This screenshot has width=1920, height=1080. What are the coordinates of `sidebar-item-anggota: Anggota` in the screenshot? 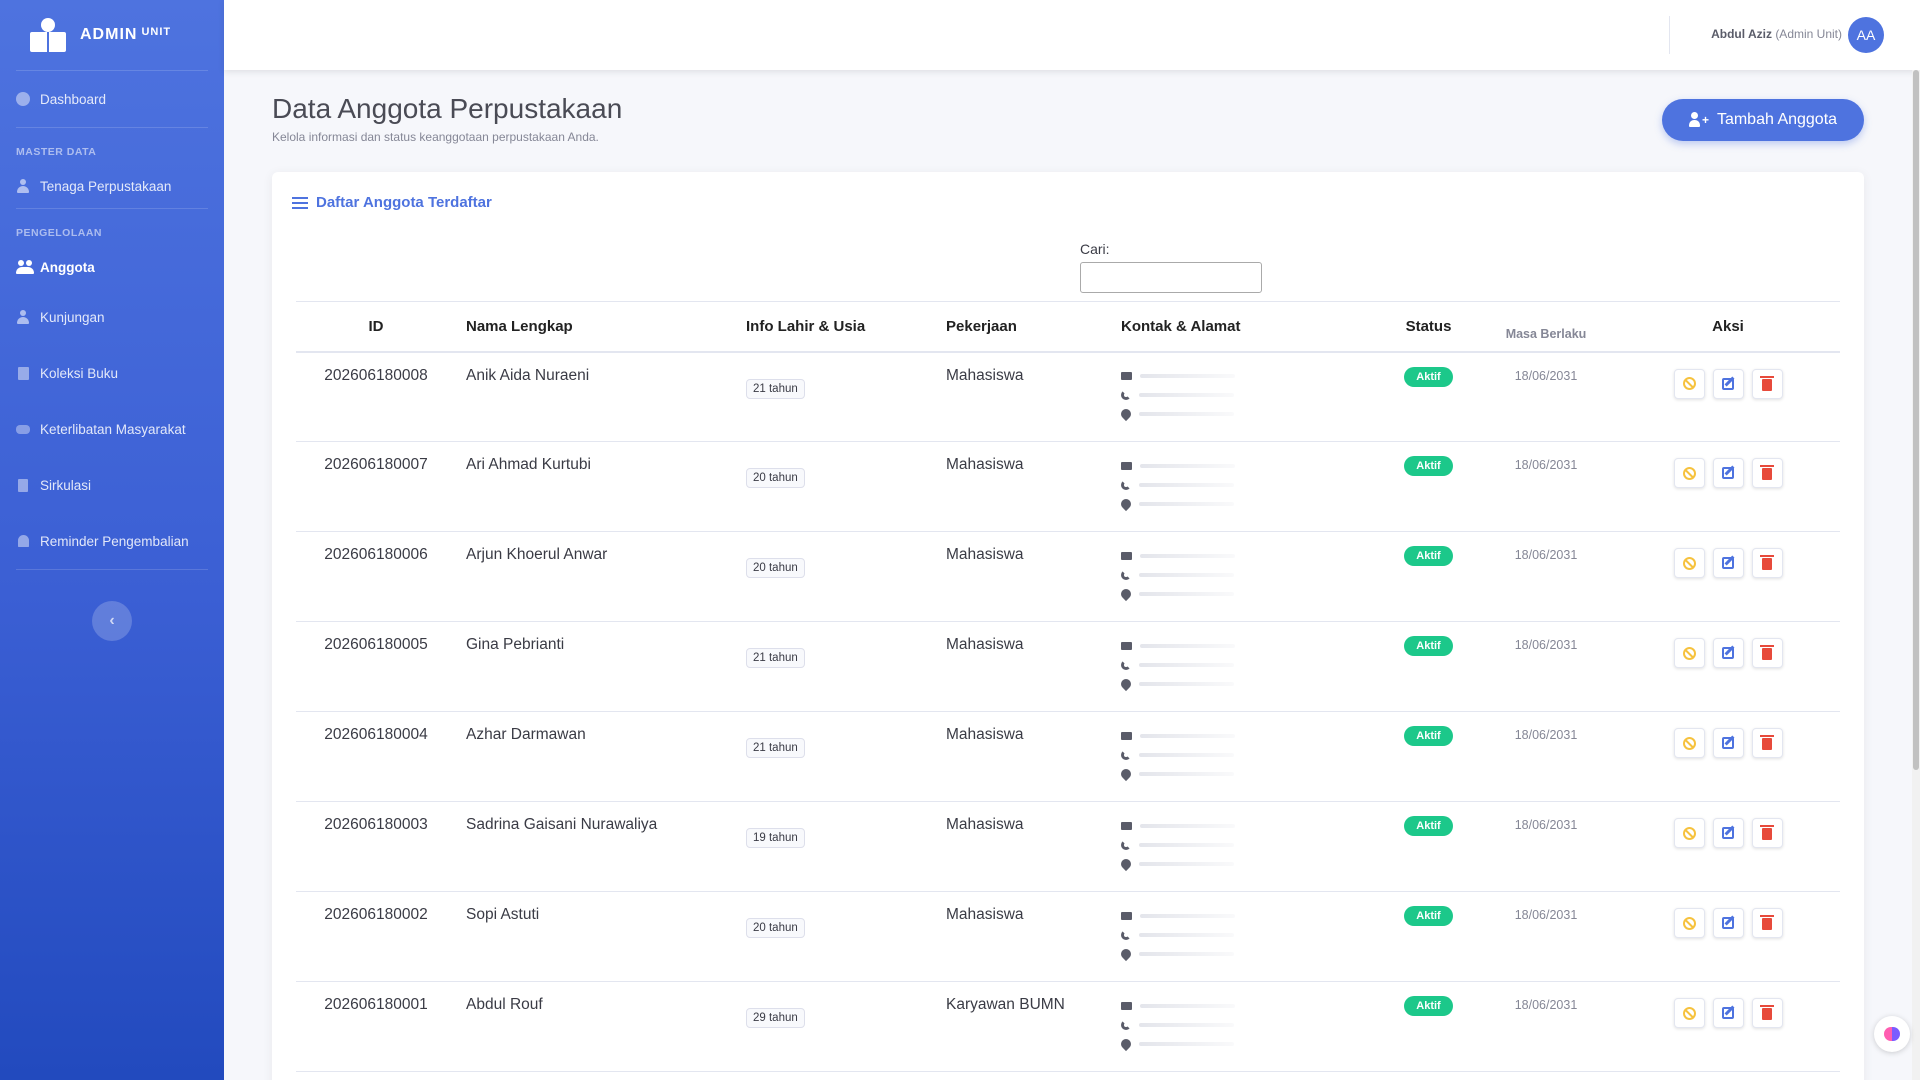 It's located at (112, 267).